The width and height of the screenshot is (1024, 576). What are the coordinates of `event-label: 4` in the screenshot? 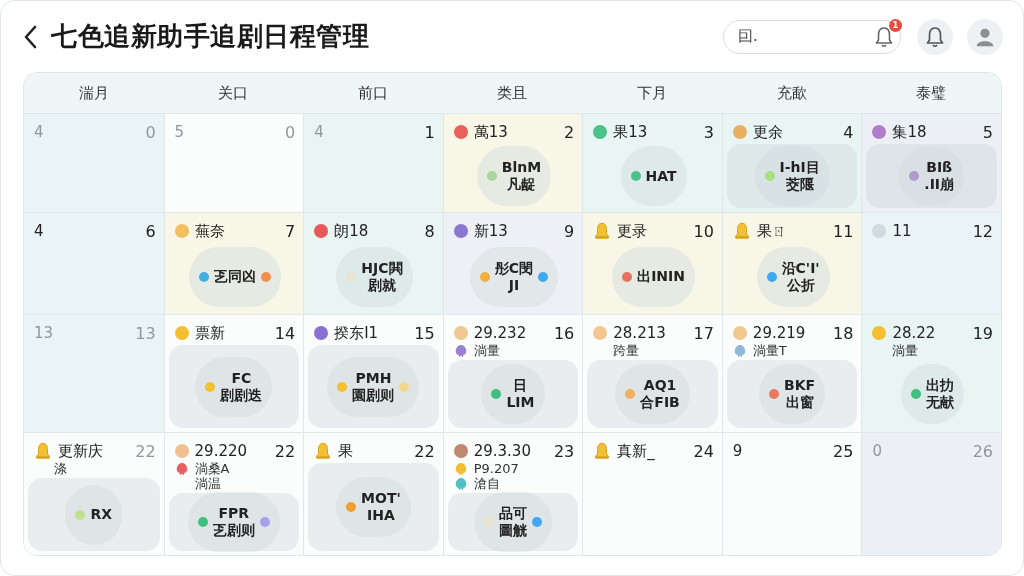 It's located at (319, 132).